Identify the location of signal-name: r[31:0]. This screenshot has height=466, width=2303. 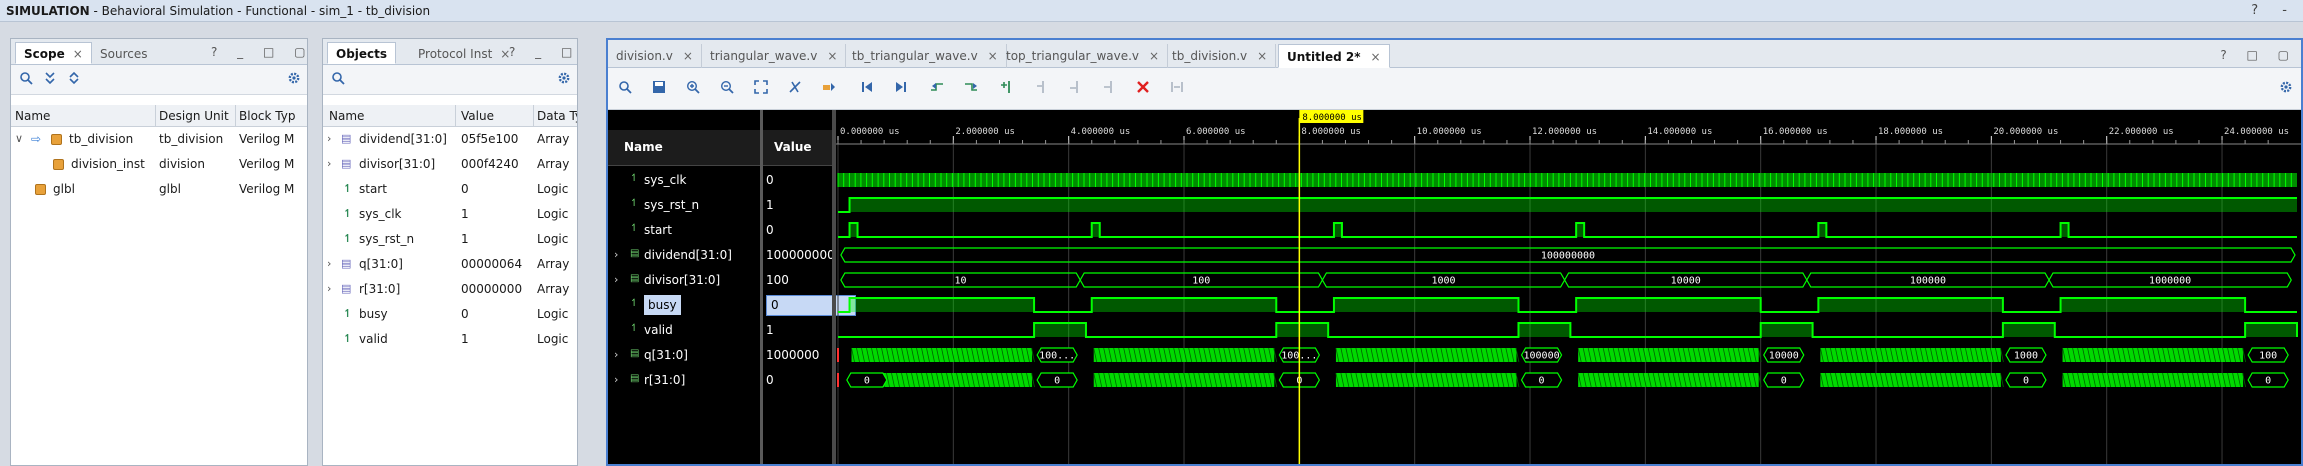
(665, 380).